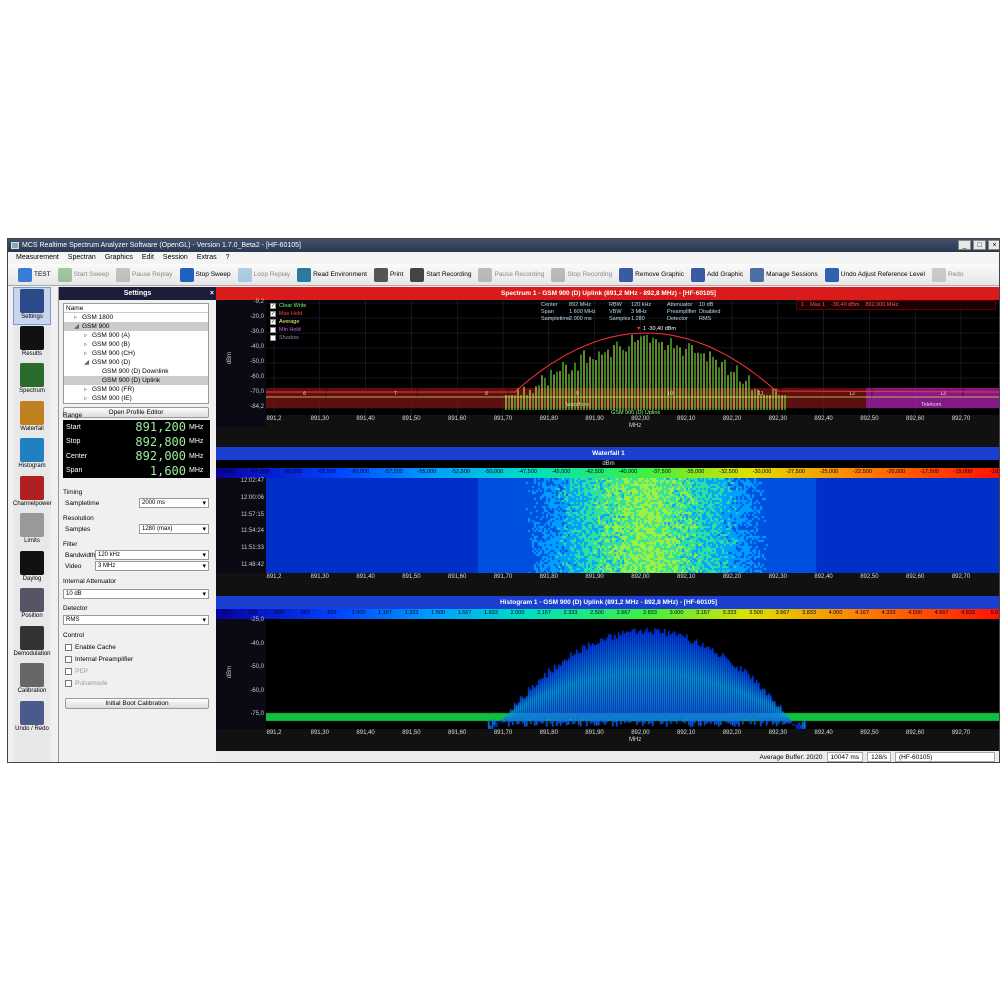 Image resolution: width=1000 pixels, height=1000 pixels. I want to click on x-tick: 892,50, so click(869, 419).